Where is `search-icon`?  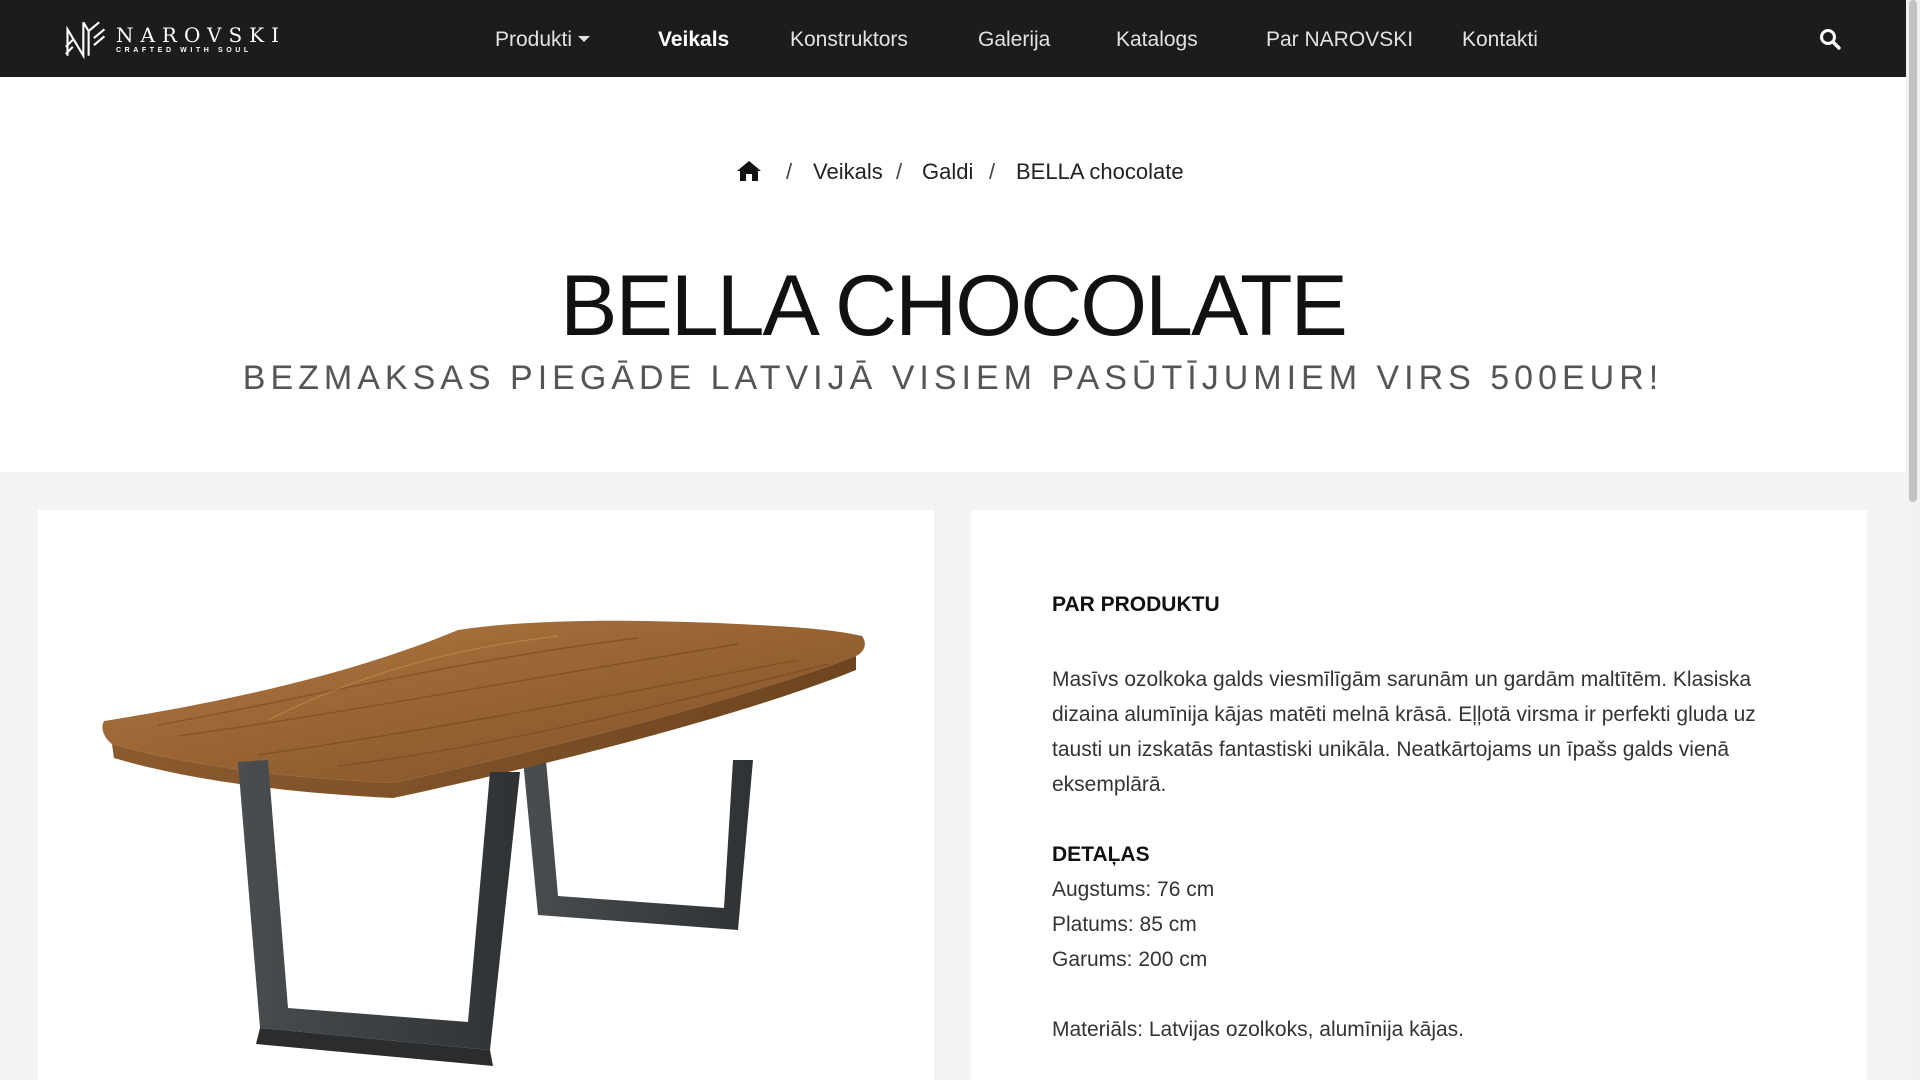
search-icon is located at coordinates (1830, 39).